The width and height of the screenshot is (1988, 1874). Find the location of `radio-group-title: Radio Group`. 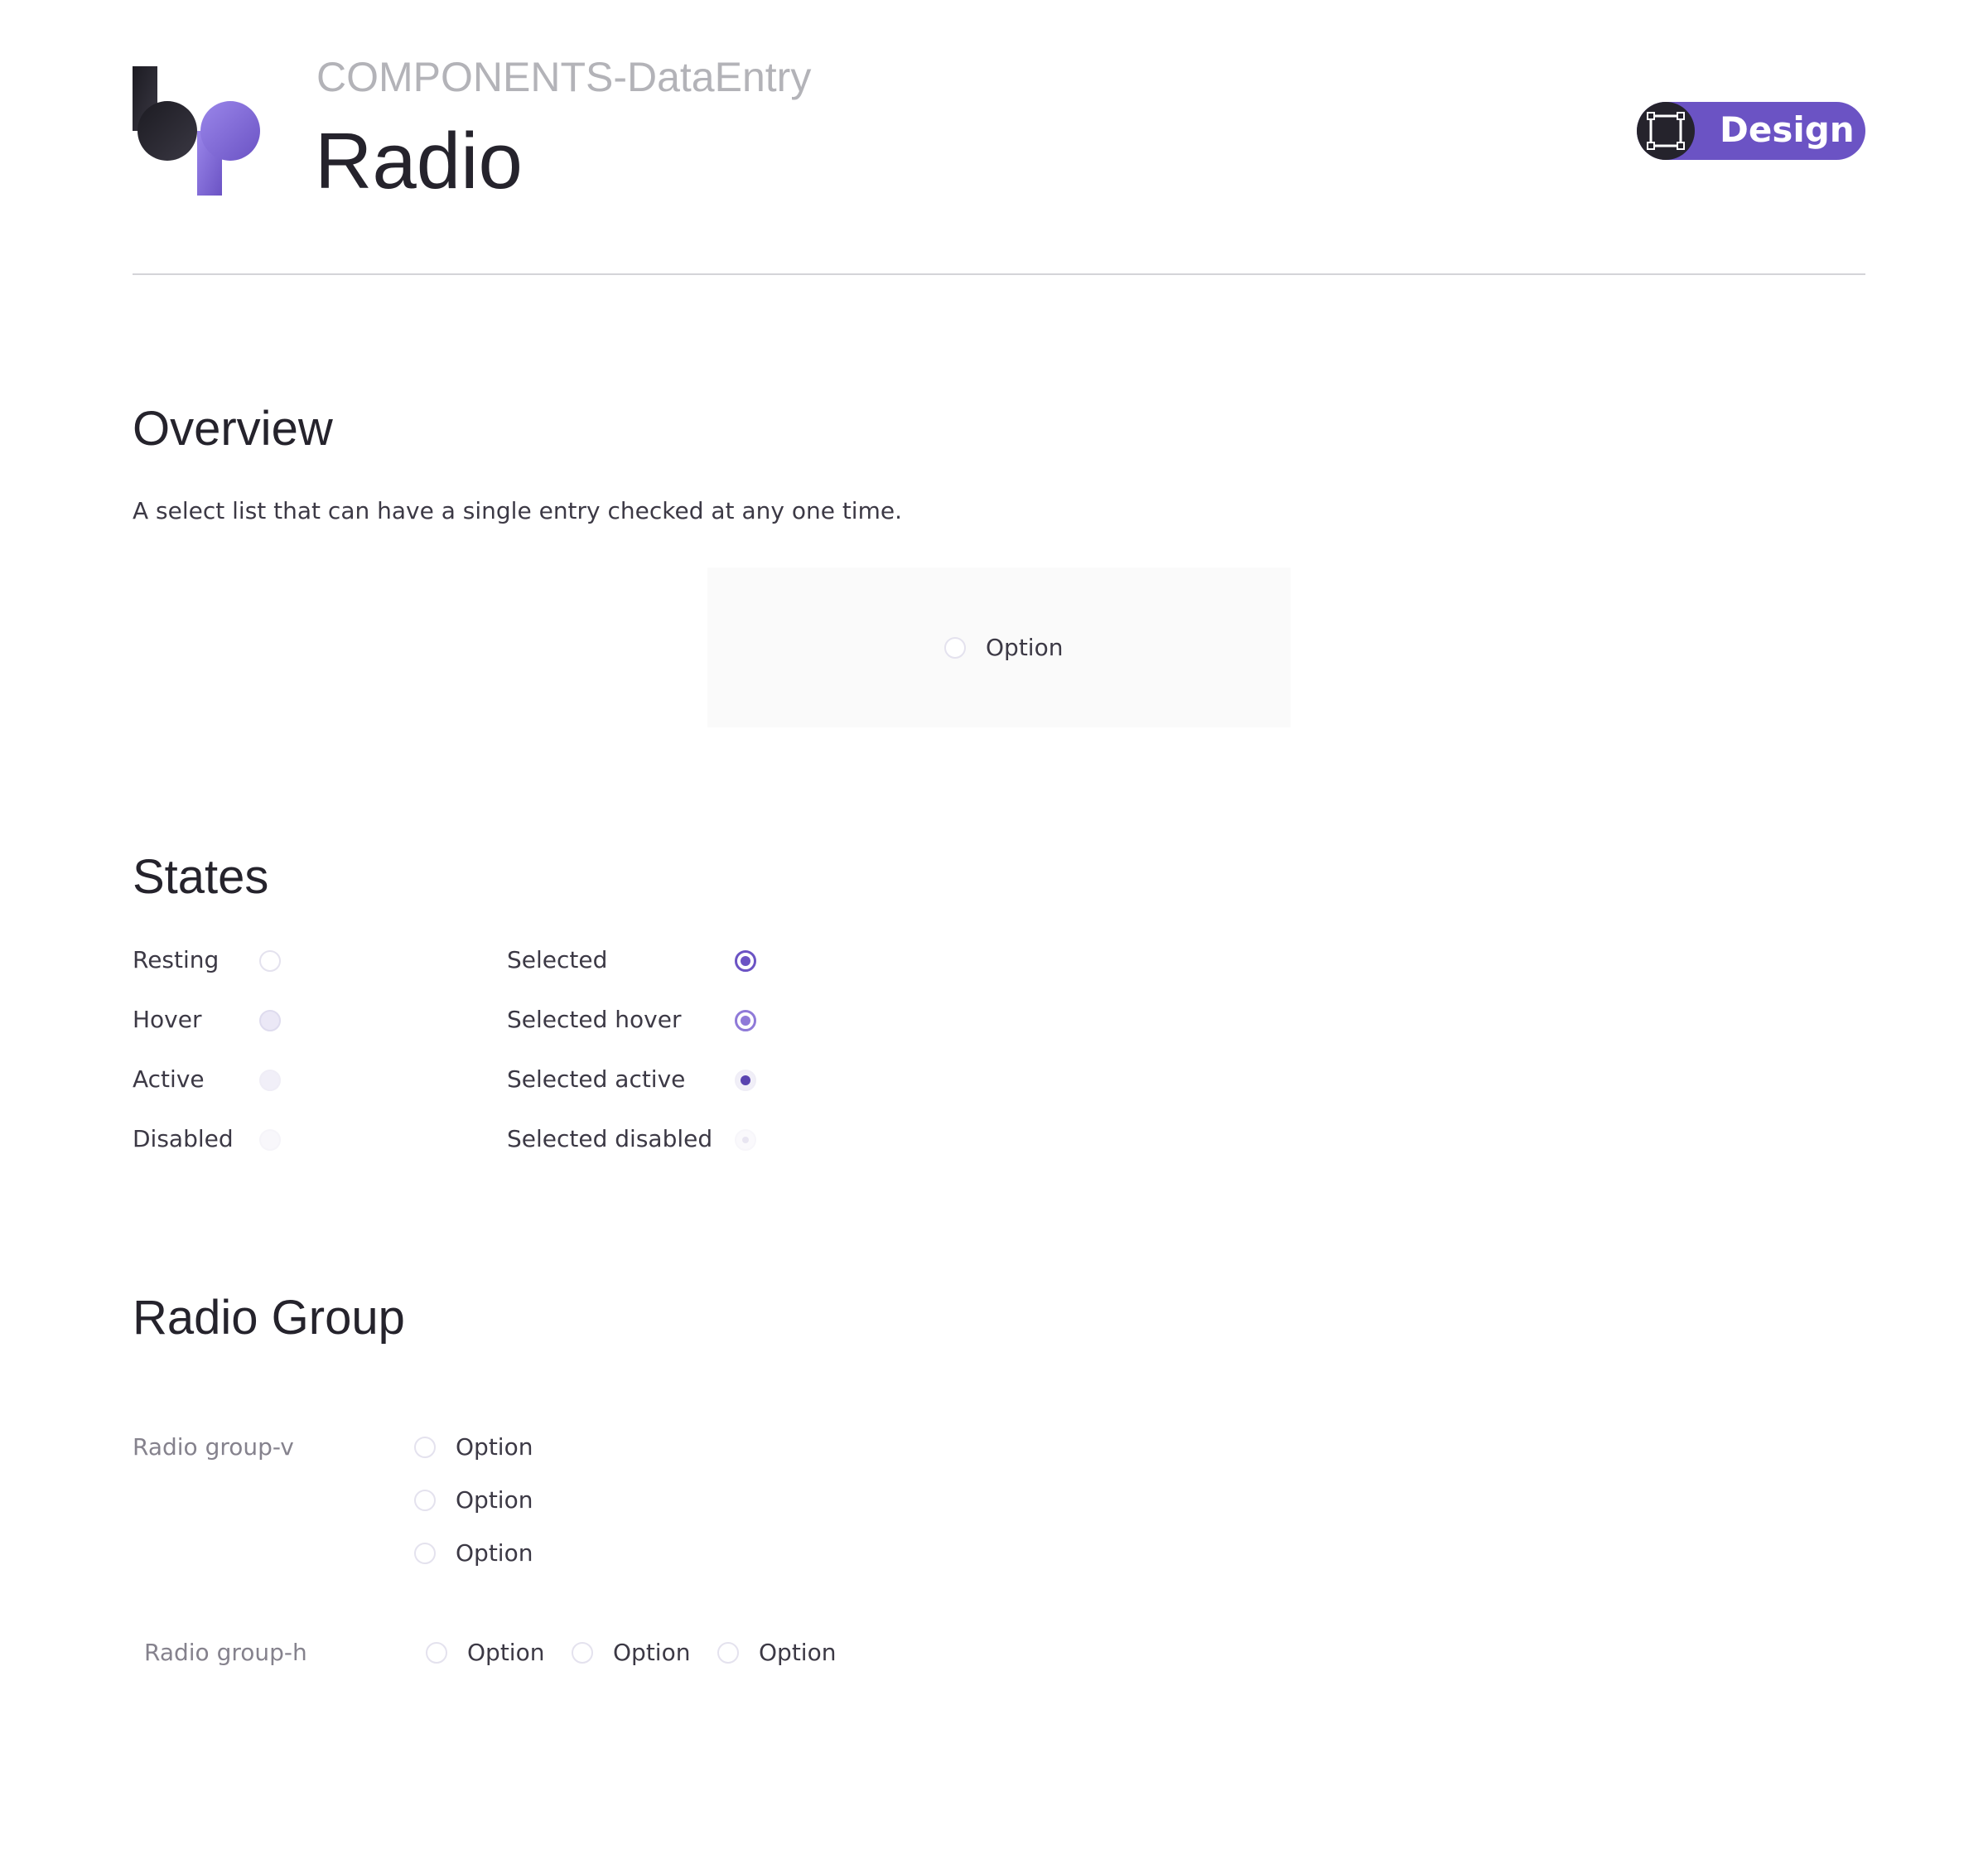

radio-group-title: Radio Group is located at coordinates (269, 1318).